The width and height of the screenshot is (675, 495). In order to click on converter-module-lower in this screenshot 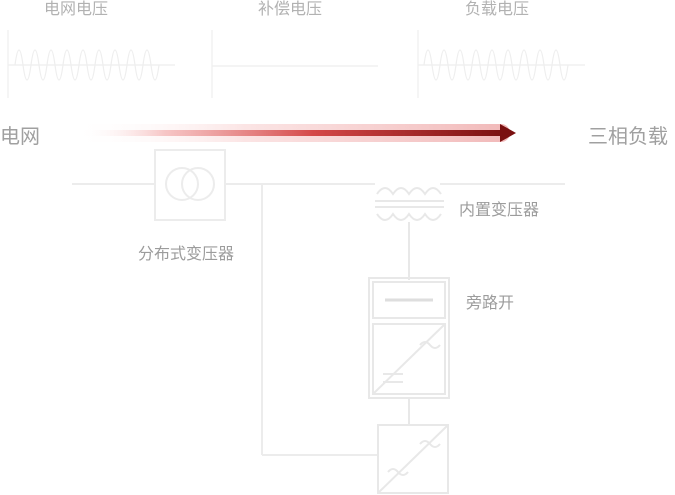, I will do `click(413, 459)`.